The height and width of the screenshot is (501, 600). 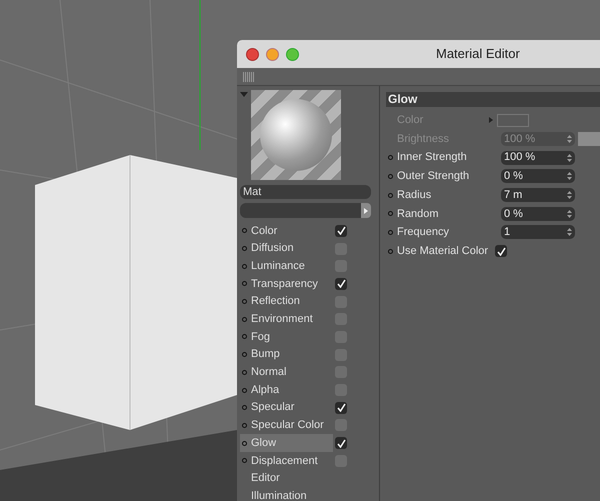 I want to click on property-label: Frequency, so click(x=423, y=232).